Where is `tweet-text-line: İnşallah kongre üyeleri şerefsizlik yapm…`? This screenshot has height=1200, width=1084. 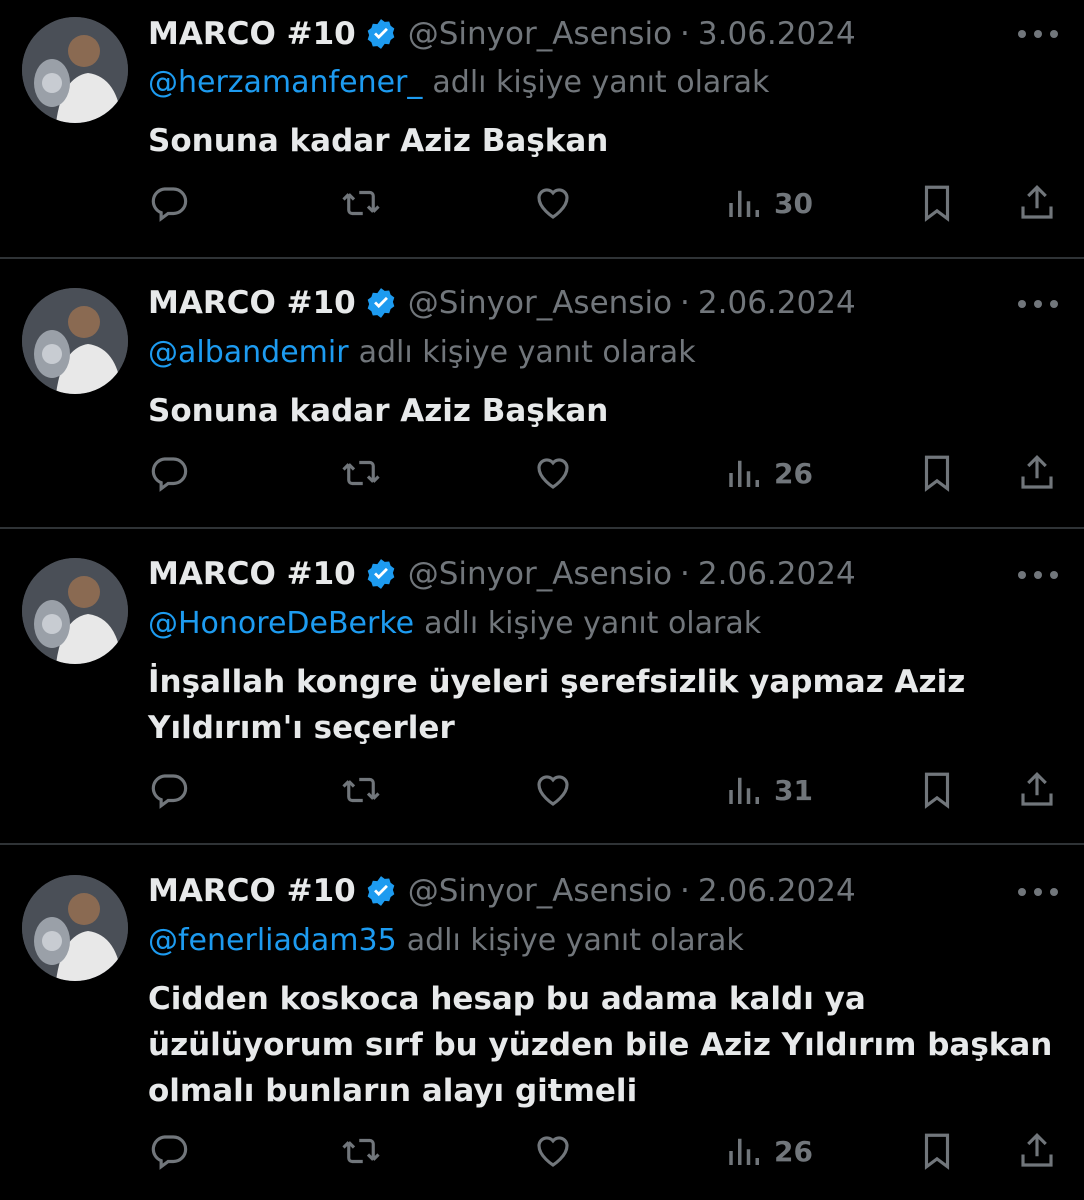
tweet-text-line: İnşallah kongre üyeleri şerefsizlik yapm… is located at coordinates (557, 682).